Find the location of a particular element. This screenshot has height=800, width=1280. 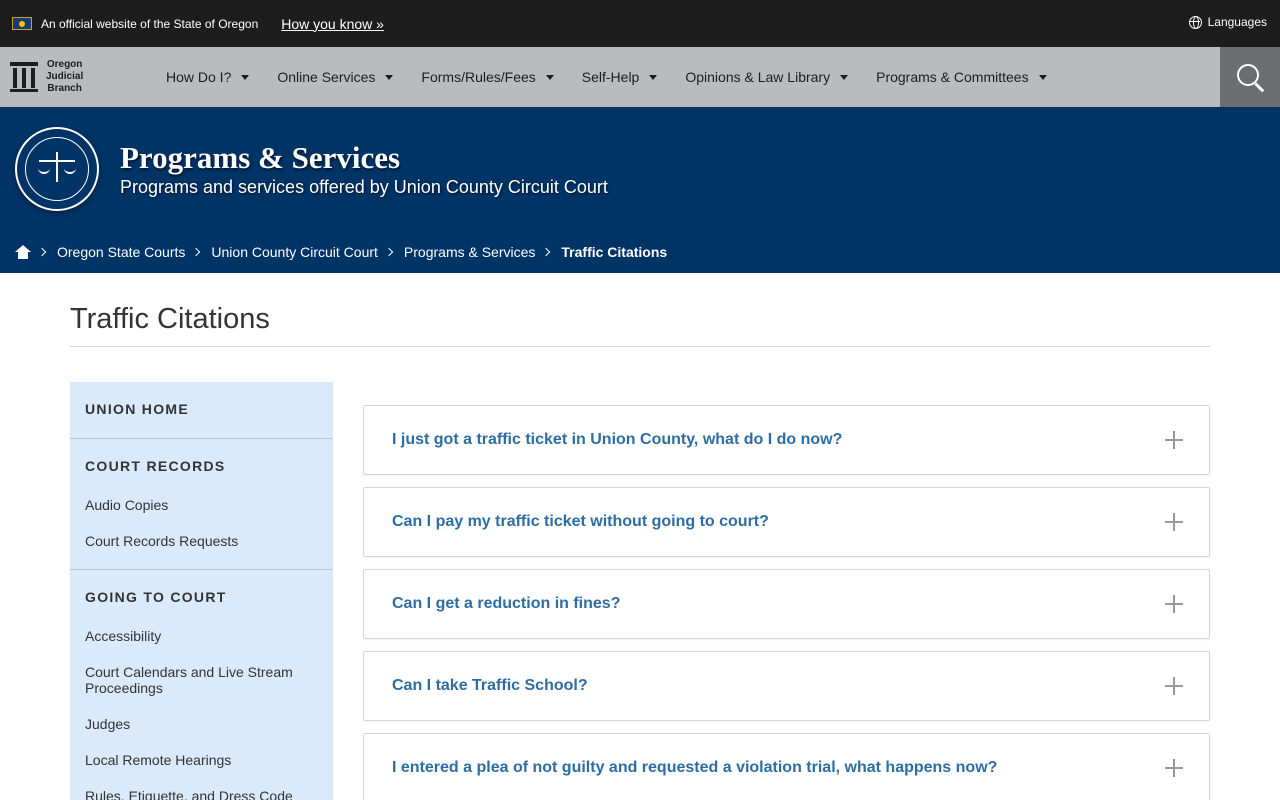

faq-item: Can I take Traffic School? is located at coordinates (786, 686).